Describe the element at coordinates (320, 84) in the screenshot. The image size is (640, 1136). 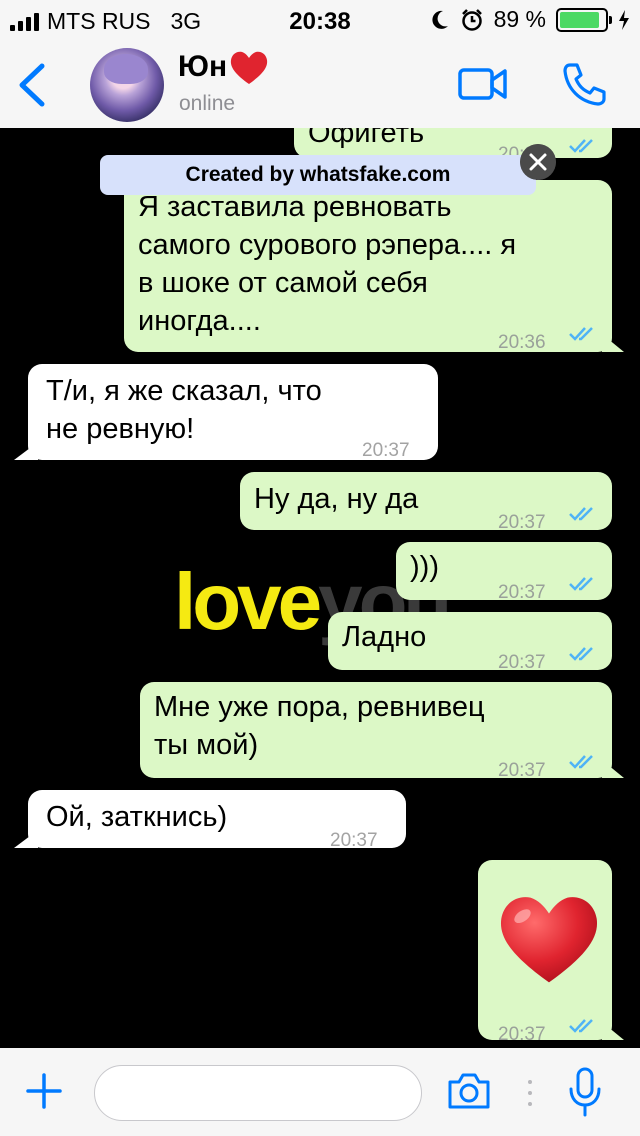
I see `chat-header: Юн online` at that location.